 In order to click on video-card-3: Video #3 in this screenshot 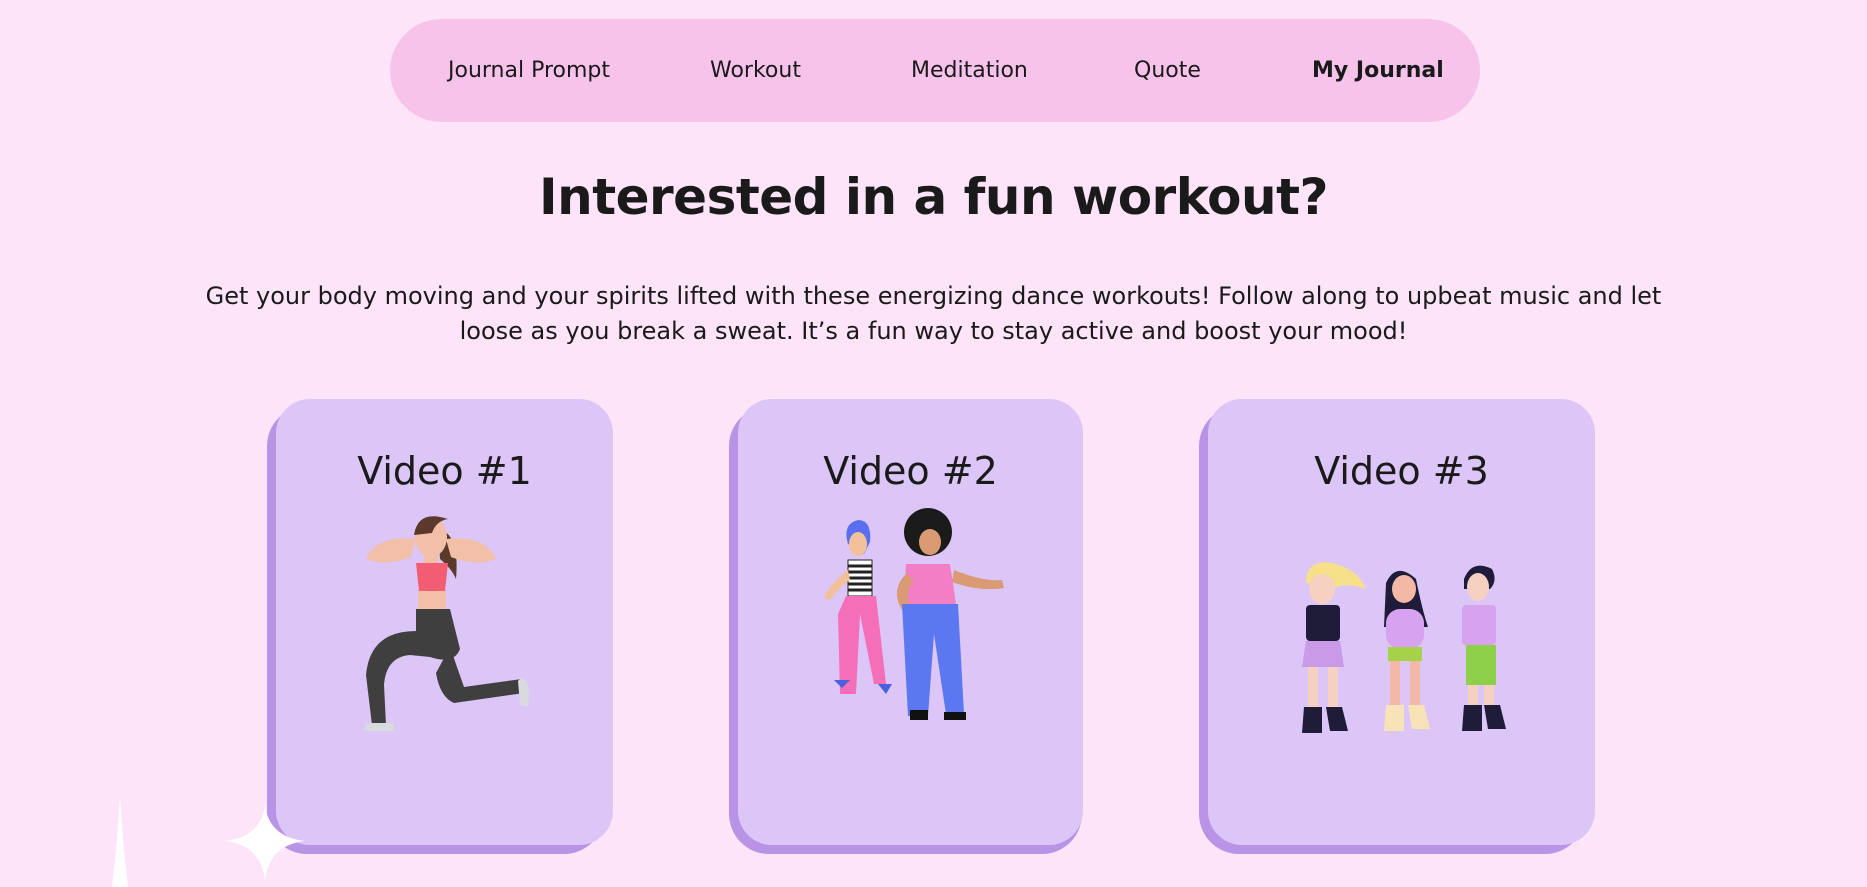, I will do `click(1401, 622)`.